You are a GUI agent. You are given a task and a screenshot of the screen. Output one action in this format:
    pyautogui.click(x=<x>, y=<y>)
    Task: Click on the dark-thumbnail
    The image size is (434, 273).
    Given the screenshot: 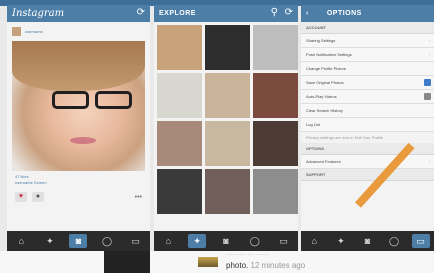 What is the action you would take?
    pyautogui.click(x=127, y=262)
    